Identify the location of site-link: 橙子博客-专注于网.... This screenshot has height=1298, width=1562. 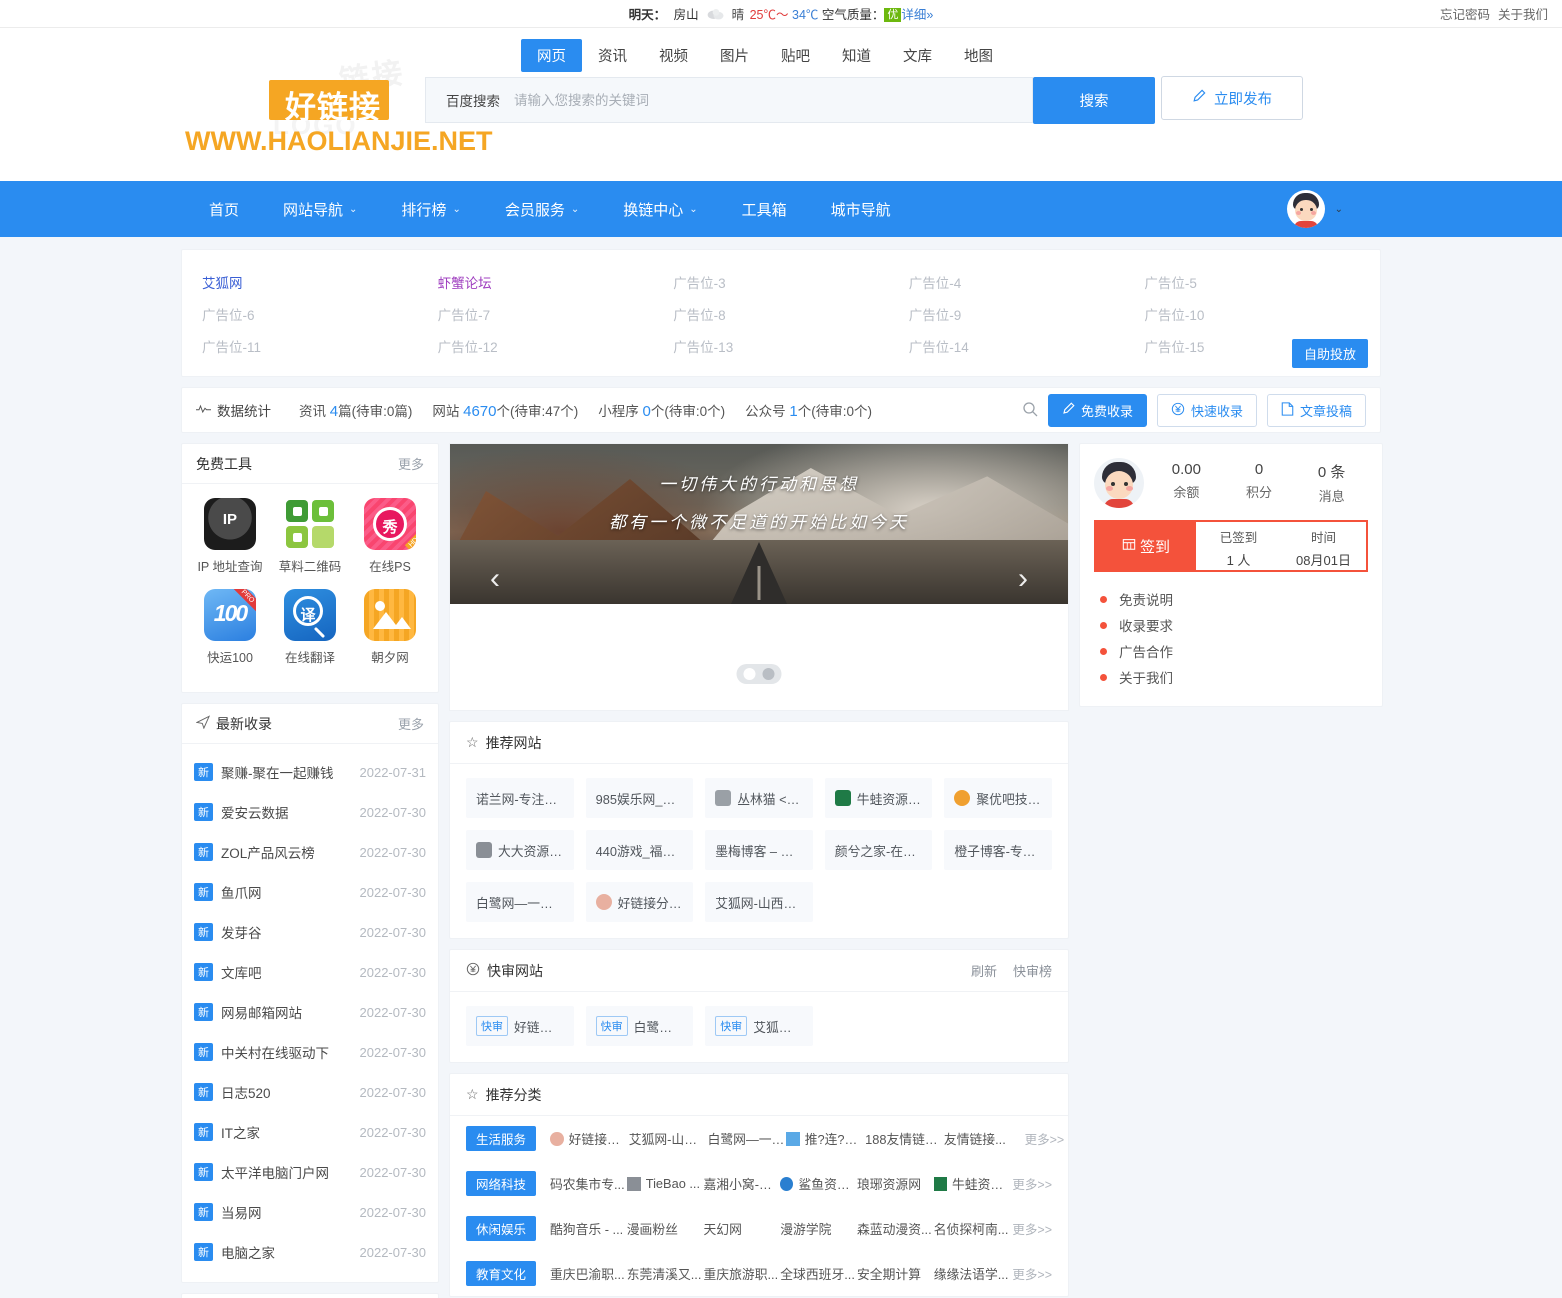
(998, 850).